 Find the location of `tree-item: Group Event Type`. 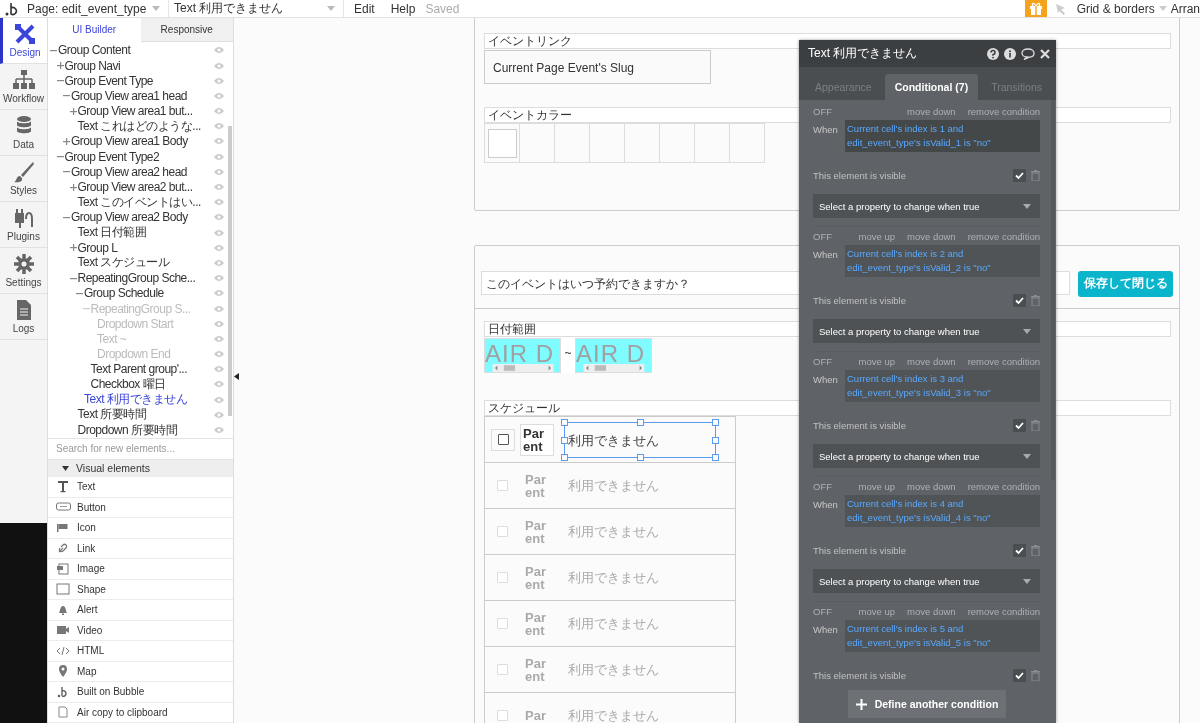

tree-item: Group Event Type is located at coordinates (108, 80).